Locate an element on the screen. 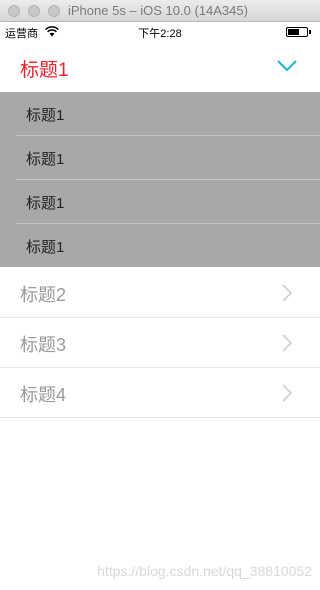 This screenshot has height=590, width=320. section-title: 标题1 is located at coordinates (44, 70).